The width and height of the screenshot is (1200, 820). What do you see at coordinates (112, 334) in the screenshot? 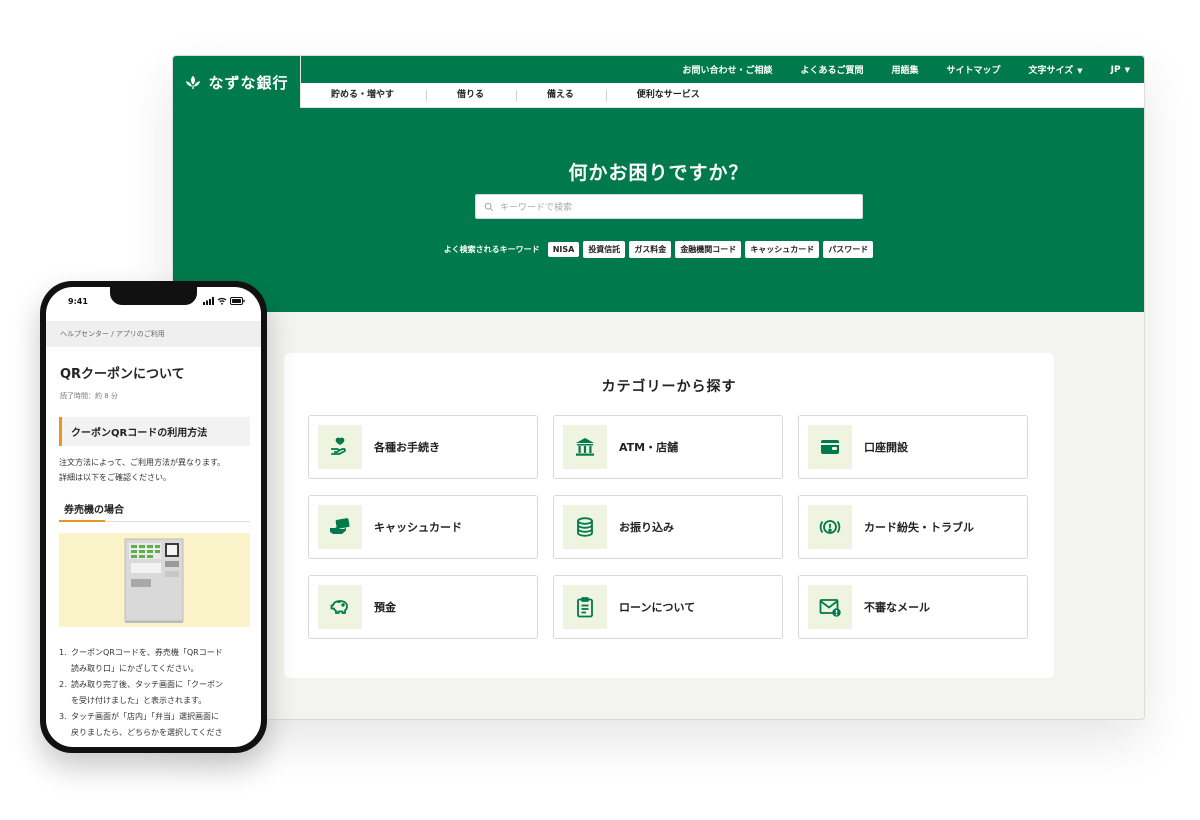
I see `breadcrumb-text: ヘルプセンター / アプリのご利用` at bounding box center [112, 334].